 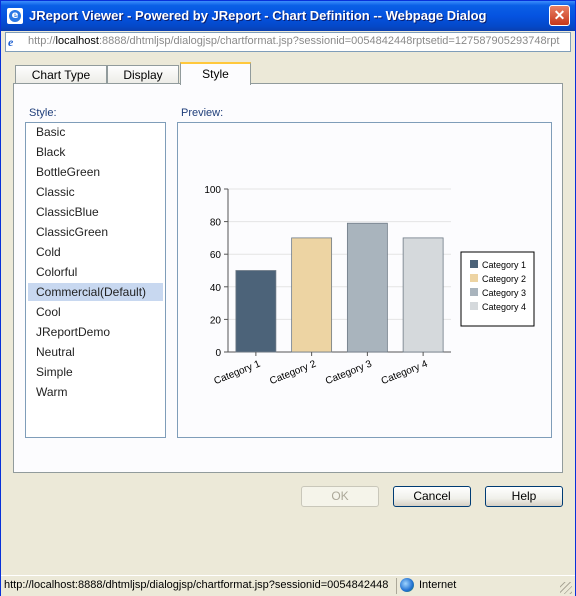 What do you see at coordinates (61, 74) in the screenshot?
I see `tab-chart-type: Chart Type` at bounding box center [61, 74].